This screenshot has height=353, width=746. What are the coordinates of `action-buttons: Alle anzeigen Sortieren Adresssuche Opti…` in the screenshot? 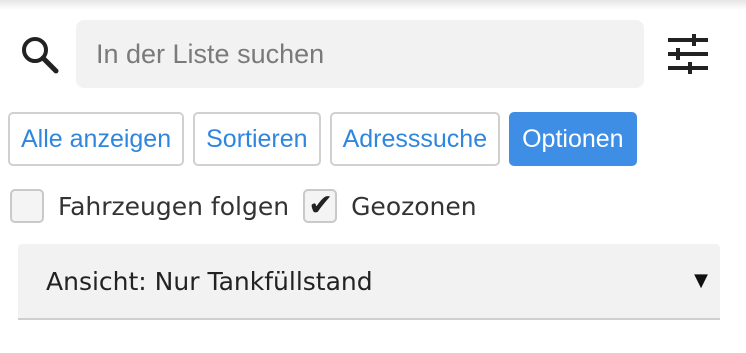 It's located at (322, 139).